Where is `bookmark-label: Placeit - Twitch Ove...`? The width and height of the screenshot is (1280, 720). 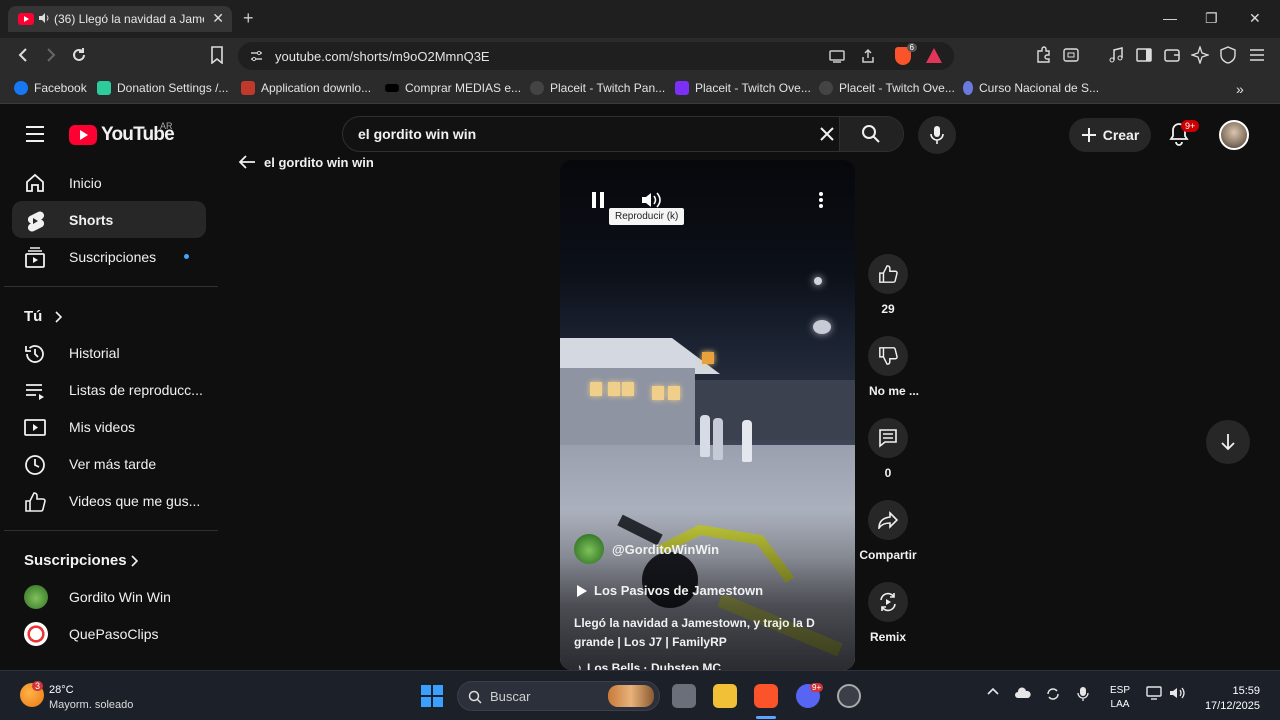 bookmark-label: Placeit - Twitch Ove... is located at coordinates (897, 88).